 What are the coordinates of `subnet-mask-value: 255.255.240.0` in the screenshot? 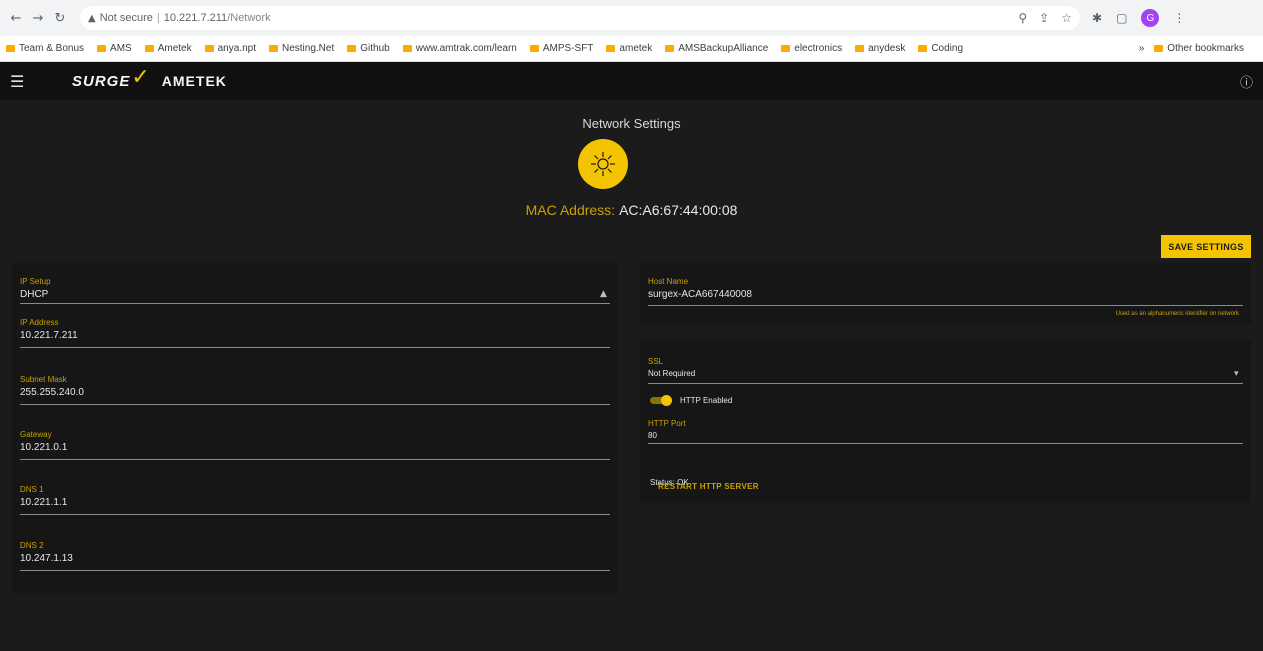 It's located at (52, 392).